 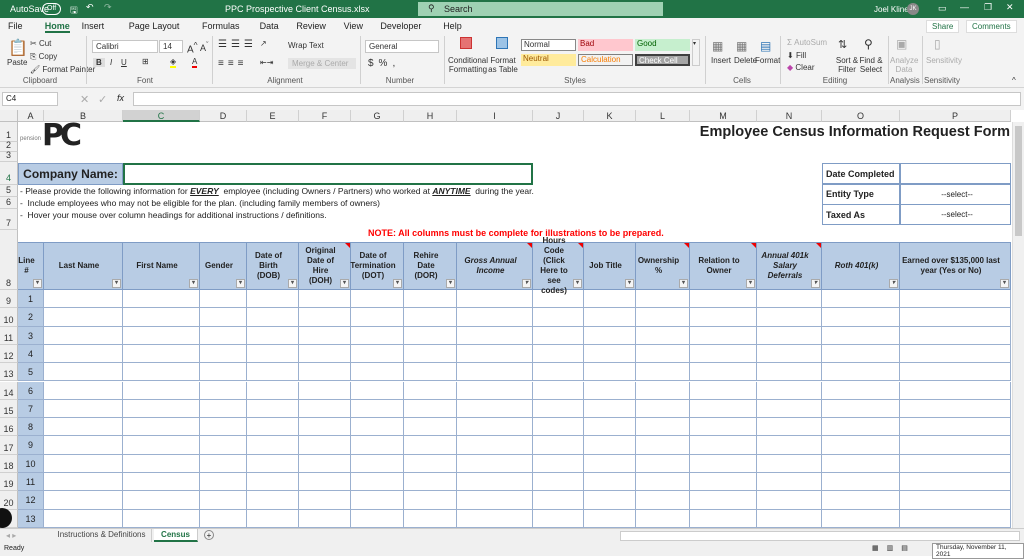 What do you see at coordinates (503, 65) in the screenshot?
I see `format-as-table-button: Format as Table` at bounding box center [503, 65].